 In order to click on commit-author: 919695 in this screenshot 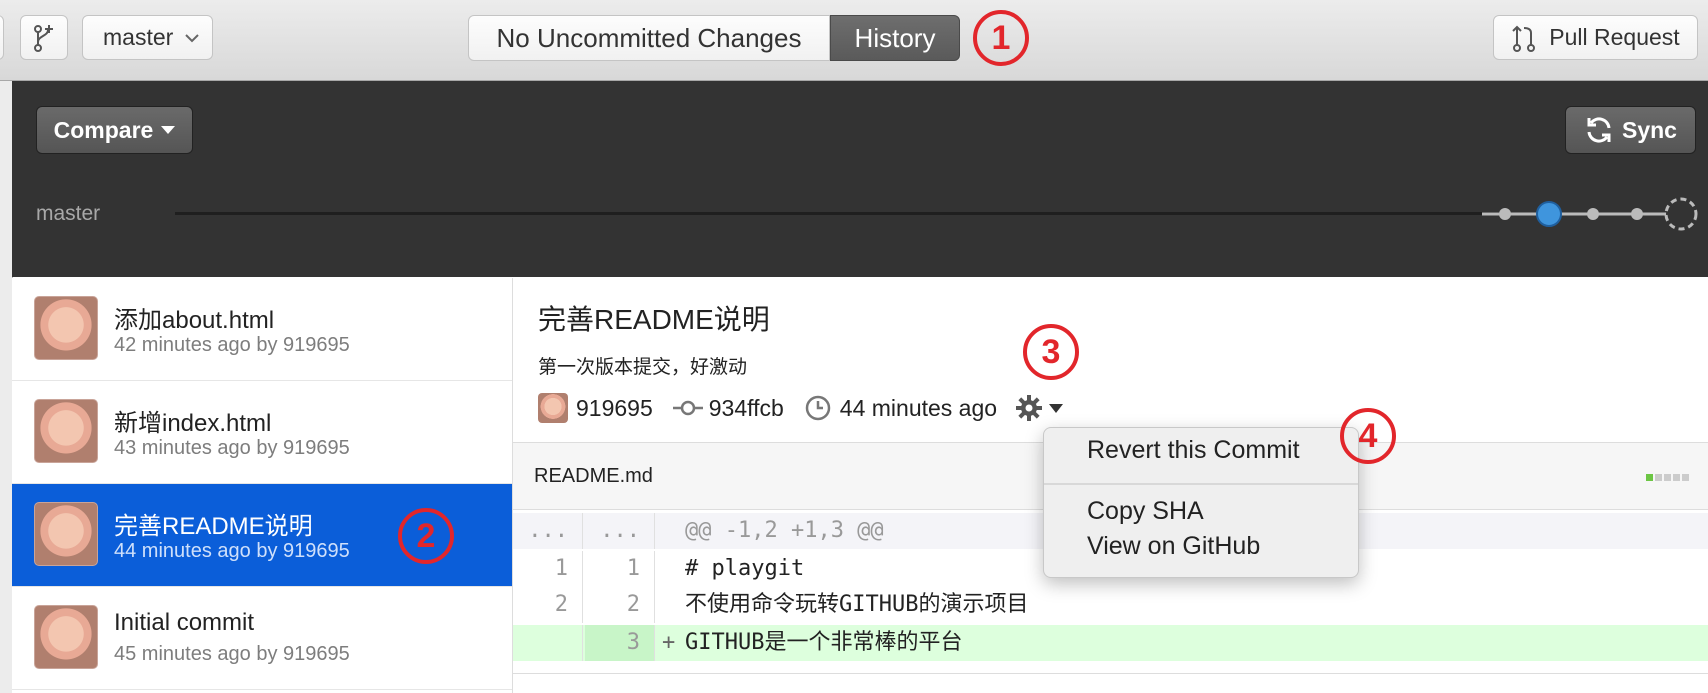, I will do `click(614, 407)`.